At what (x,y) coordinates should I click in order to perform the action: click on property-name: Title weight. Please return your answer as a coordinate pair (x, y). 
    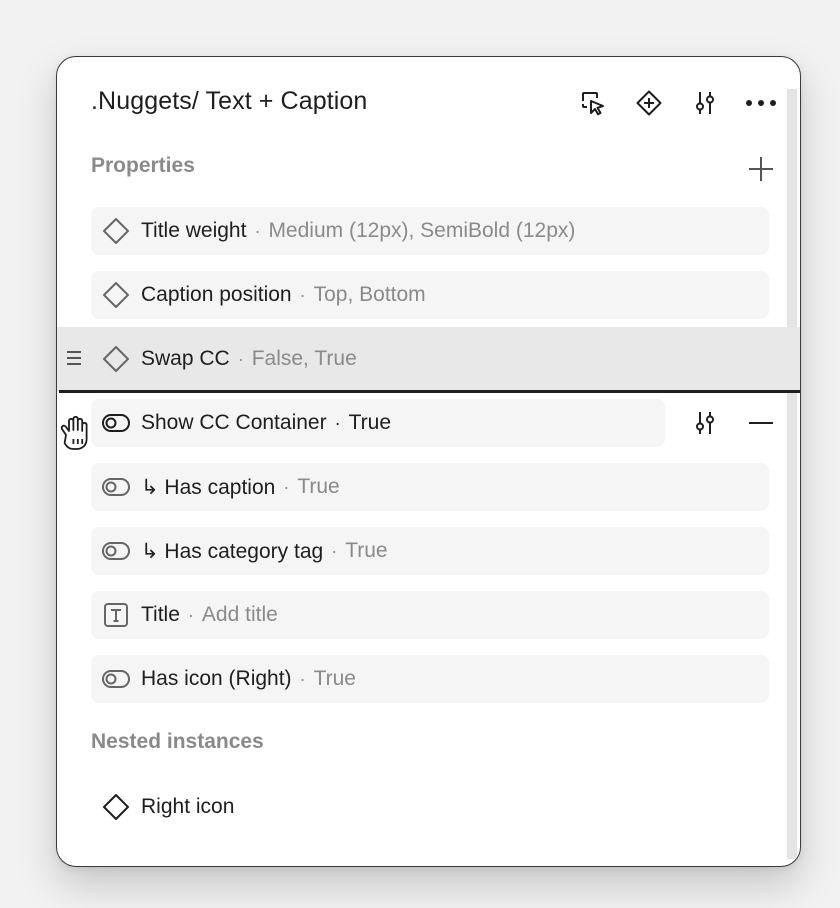
    Looking at the image, I should click on (194, 230).